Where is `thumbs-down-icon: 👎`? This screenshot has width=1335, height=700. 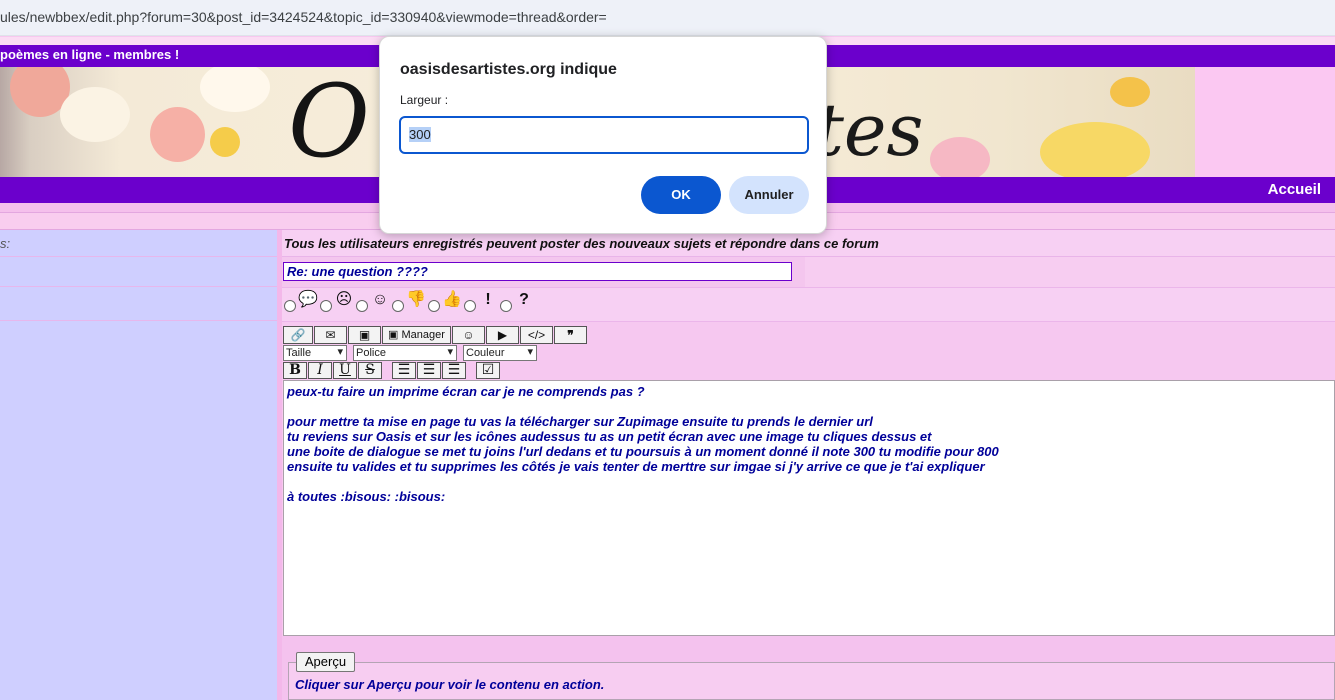
thumbs-down-icon: 👎 is located at coordinates (416, 300).